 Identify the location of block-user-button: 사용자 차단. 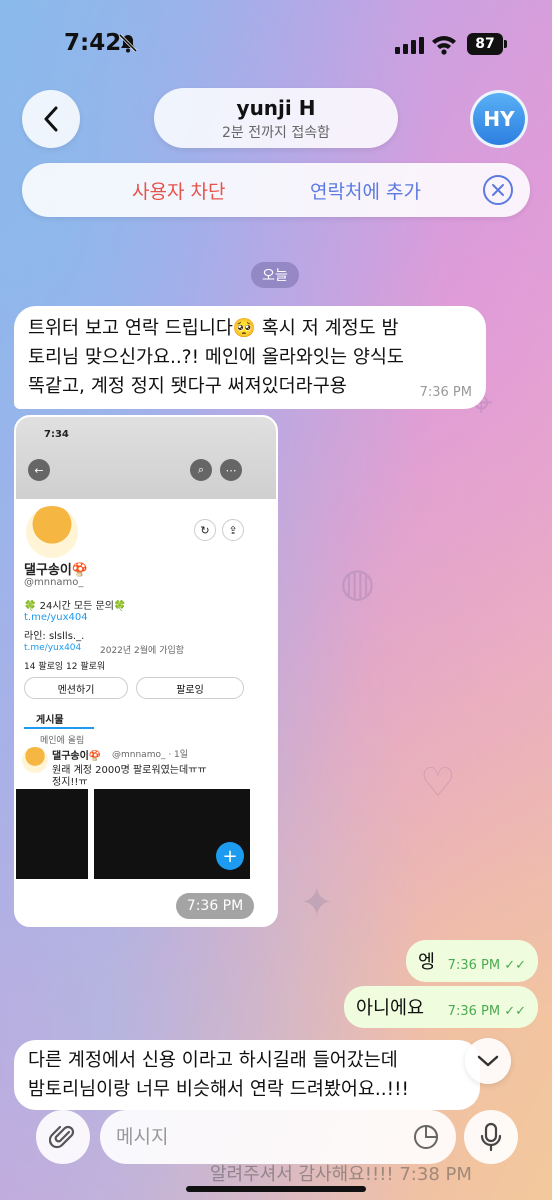
(178, 190).